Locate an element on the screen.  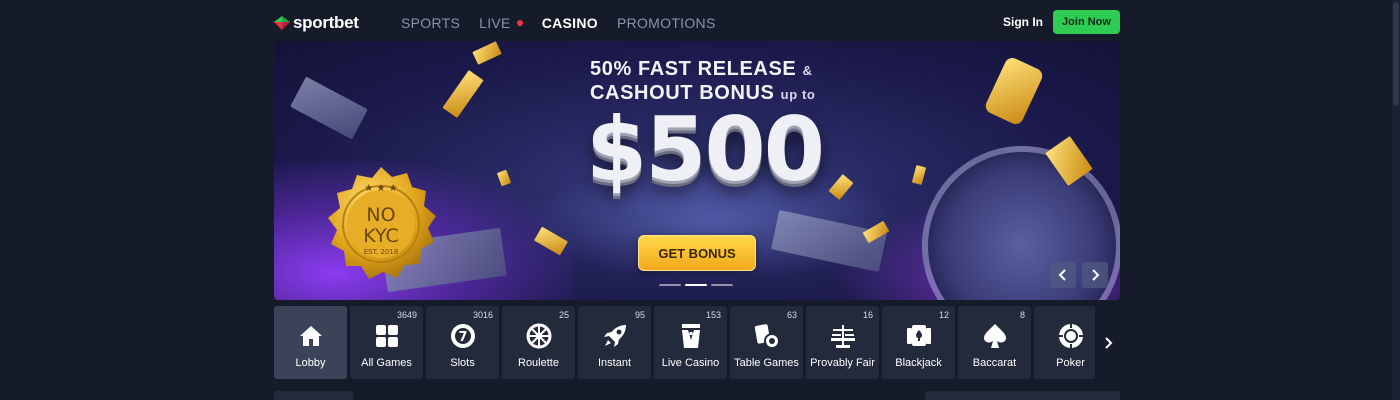
nav-sports: SPORTS is located at coordinates (430, 23).